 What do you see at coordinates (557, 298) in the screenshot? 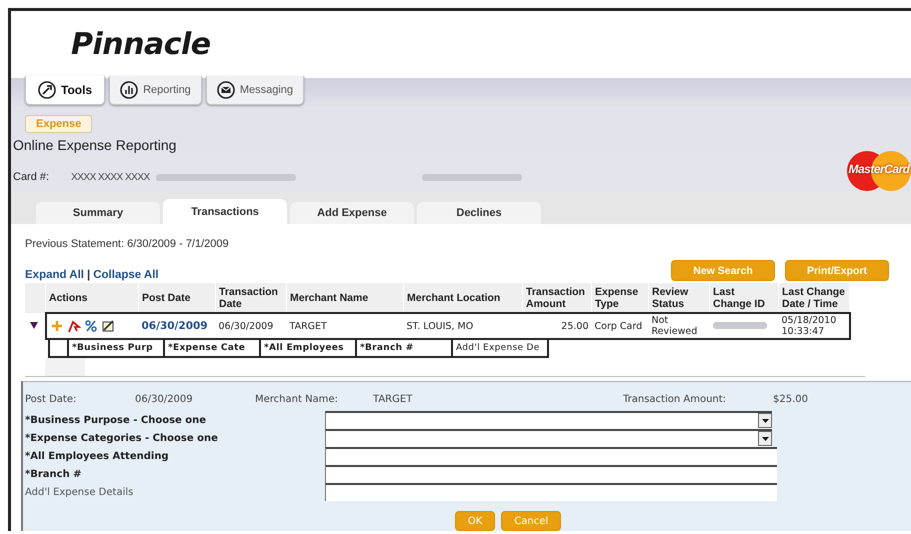
I see `column-header: Transaction Amount` at bounding box center [557, 298].